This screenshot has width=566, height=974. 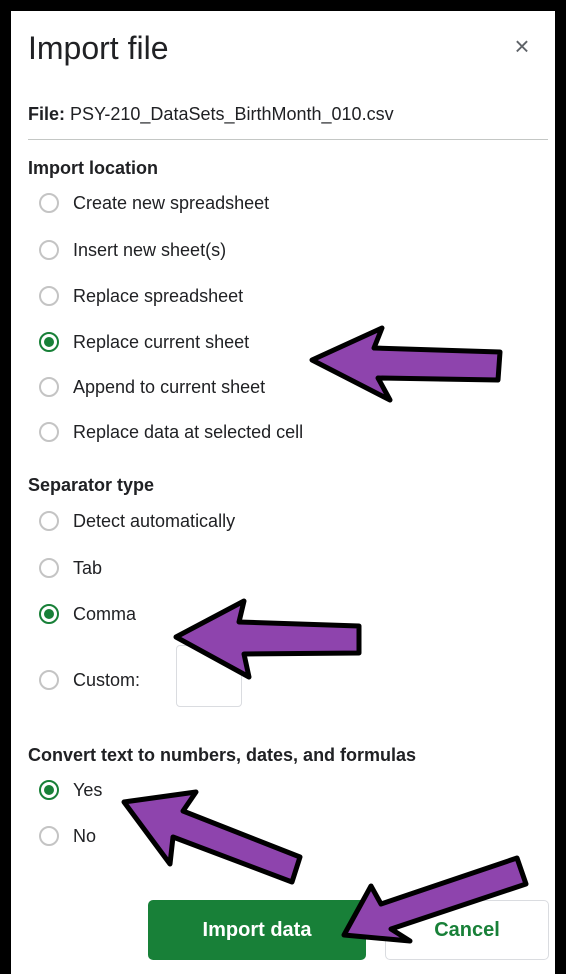 I want to click on option-label: Replace current sheet, so click(x=161, y=342).